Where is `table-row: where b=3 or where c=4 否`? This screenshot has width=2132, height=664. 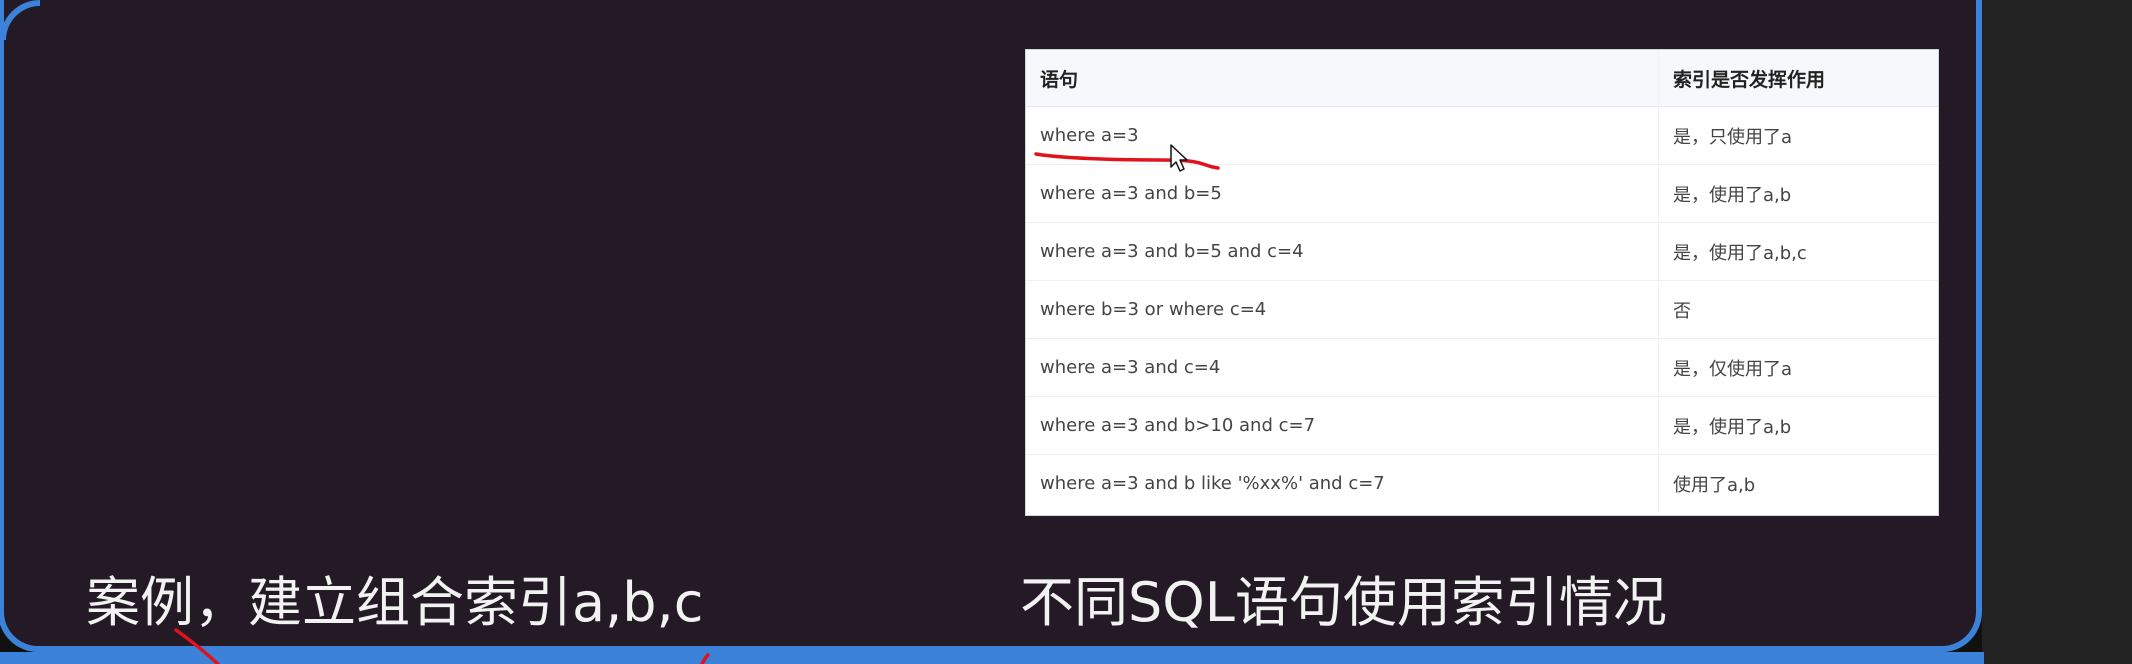
table-row: where b=3 or where c=4 否 is located at coordinates (1482, 309).